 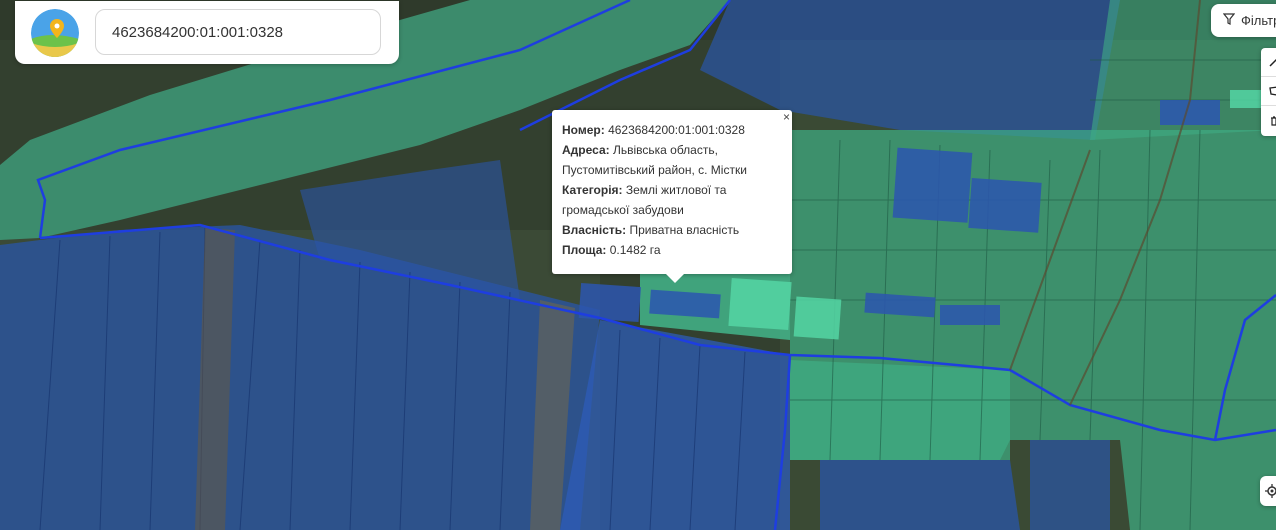 What do you see at coordinates (786, 117) in the screenshot?
I see `popup-close-button: ×` at bounding box center [786, 117].